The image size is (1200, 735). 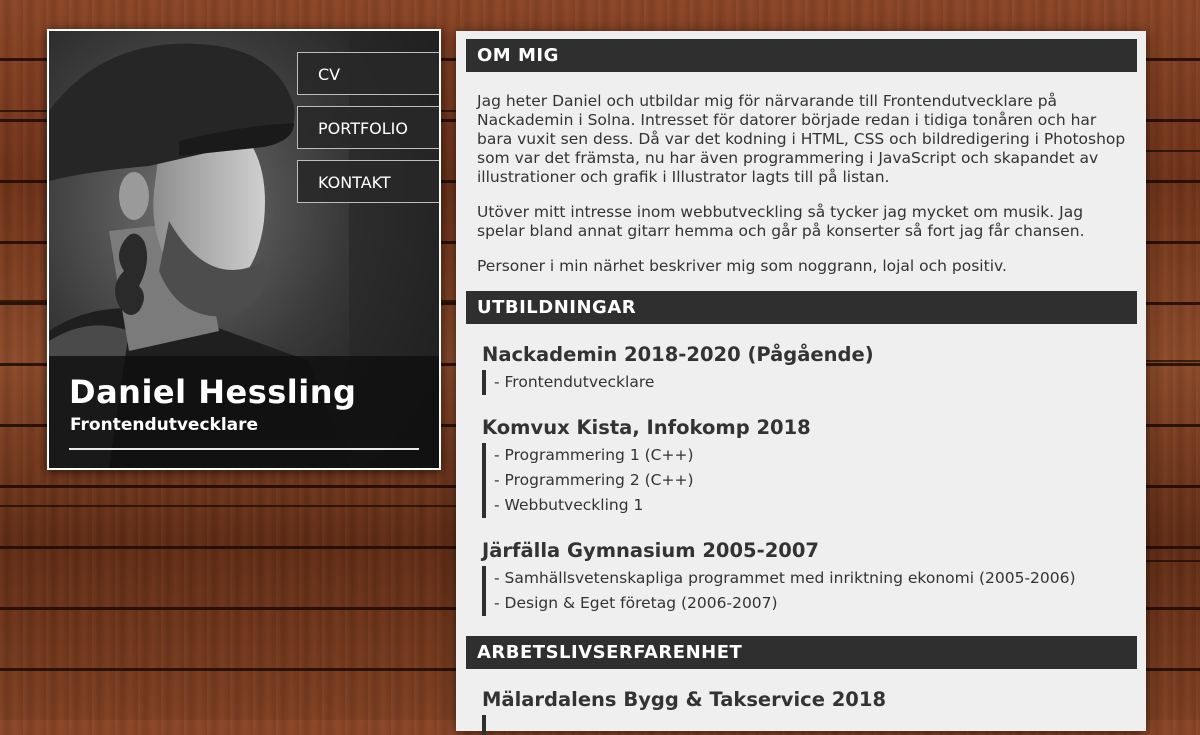 I want to click on nav-portfolio: PORTFOLIO, so click(x=368, y=127).